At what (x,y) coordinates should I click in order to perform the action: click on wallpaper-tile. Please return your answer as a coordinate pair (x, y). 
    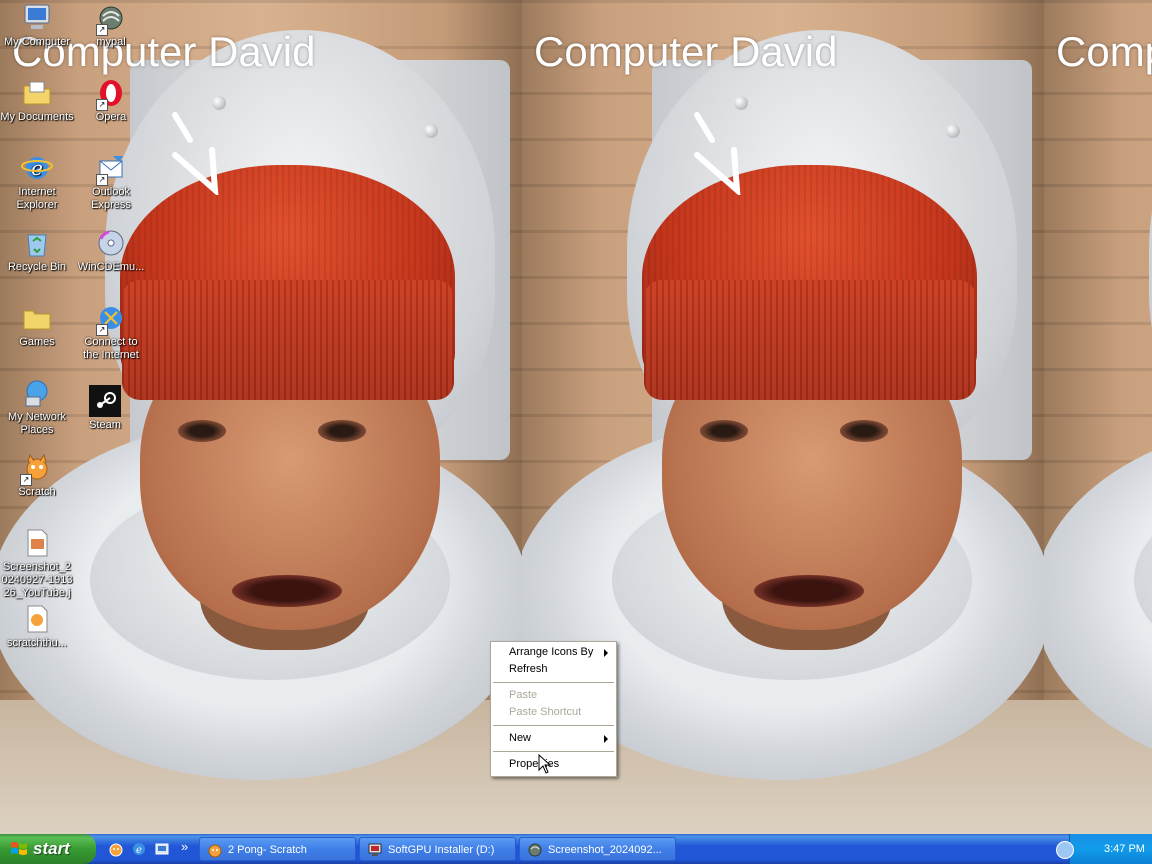
    Looking at the image, I should click on (1098, 417).